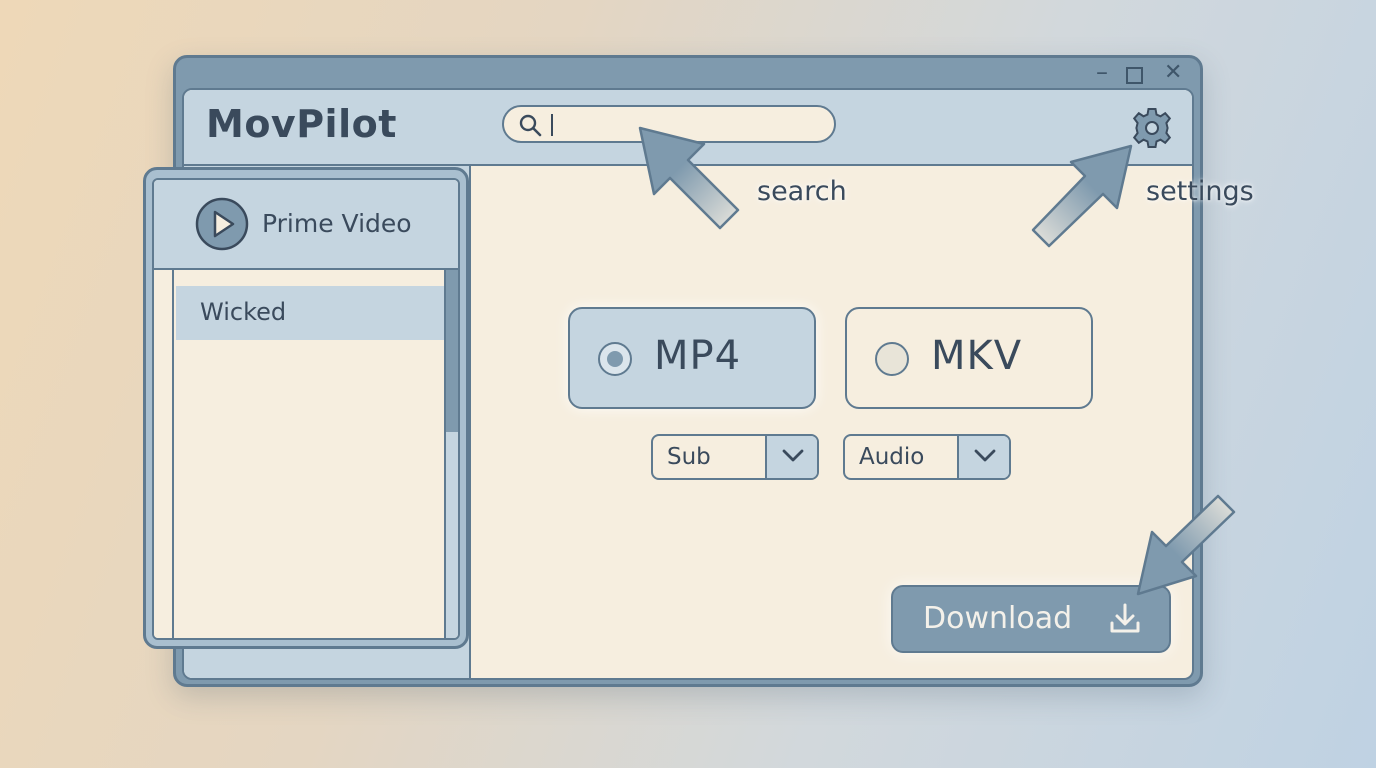  What do you see at coordinates (310, 313) in the screenshot?
I see `list-item: Wicked` at bounding box center [310, 313].